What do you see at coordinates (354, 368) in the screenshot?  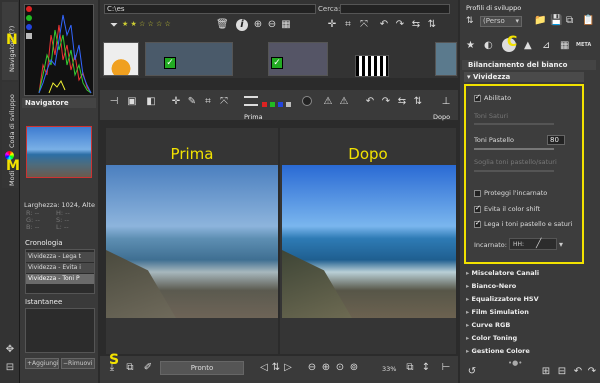 I see `zoom-100-icon: ⊚` at bounding box center [354, 368].